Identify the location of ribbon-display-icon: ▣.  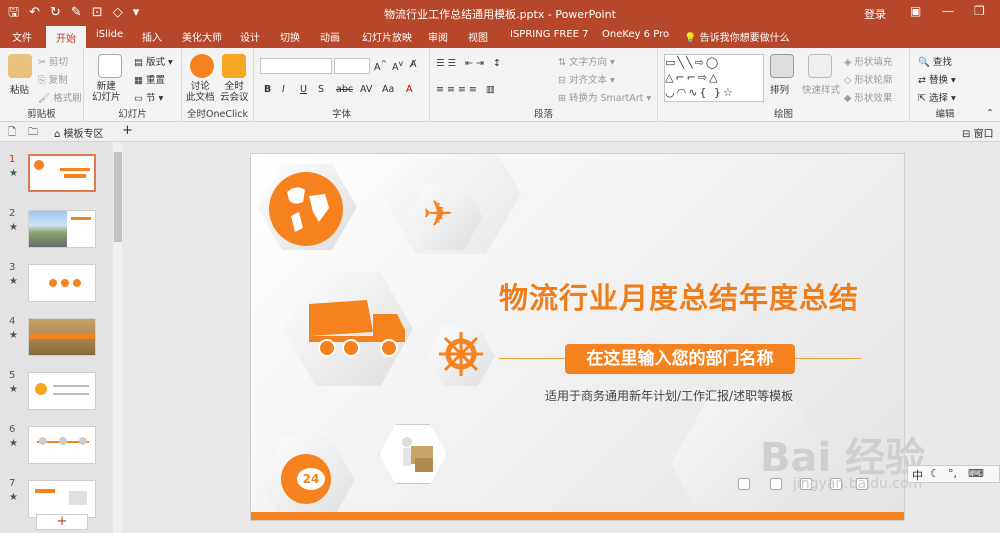
(915, 11).